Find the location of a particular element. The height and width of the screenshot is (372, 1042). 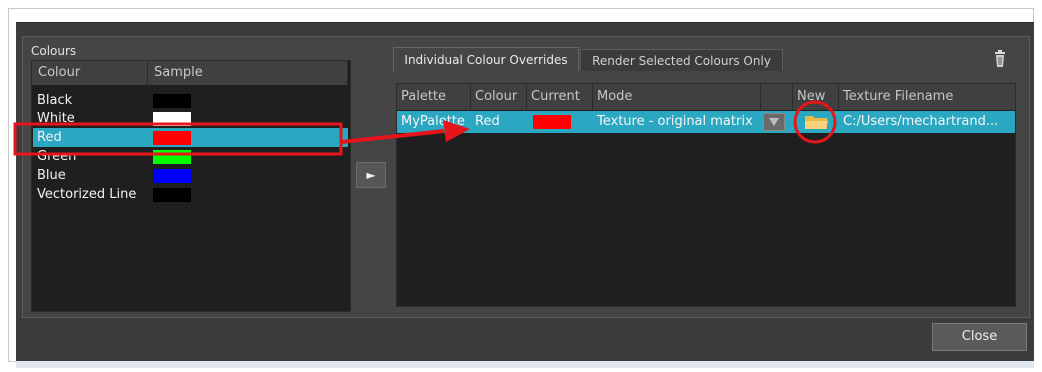

colour-name: Green is located at coordinates (57, 156).